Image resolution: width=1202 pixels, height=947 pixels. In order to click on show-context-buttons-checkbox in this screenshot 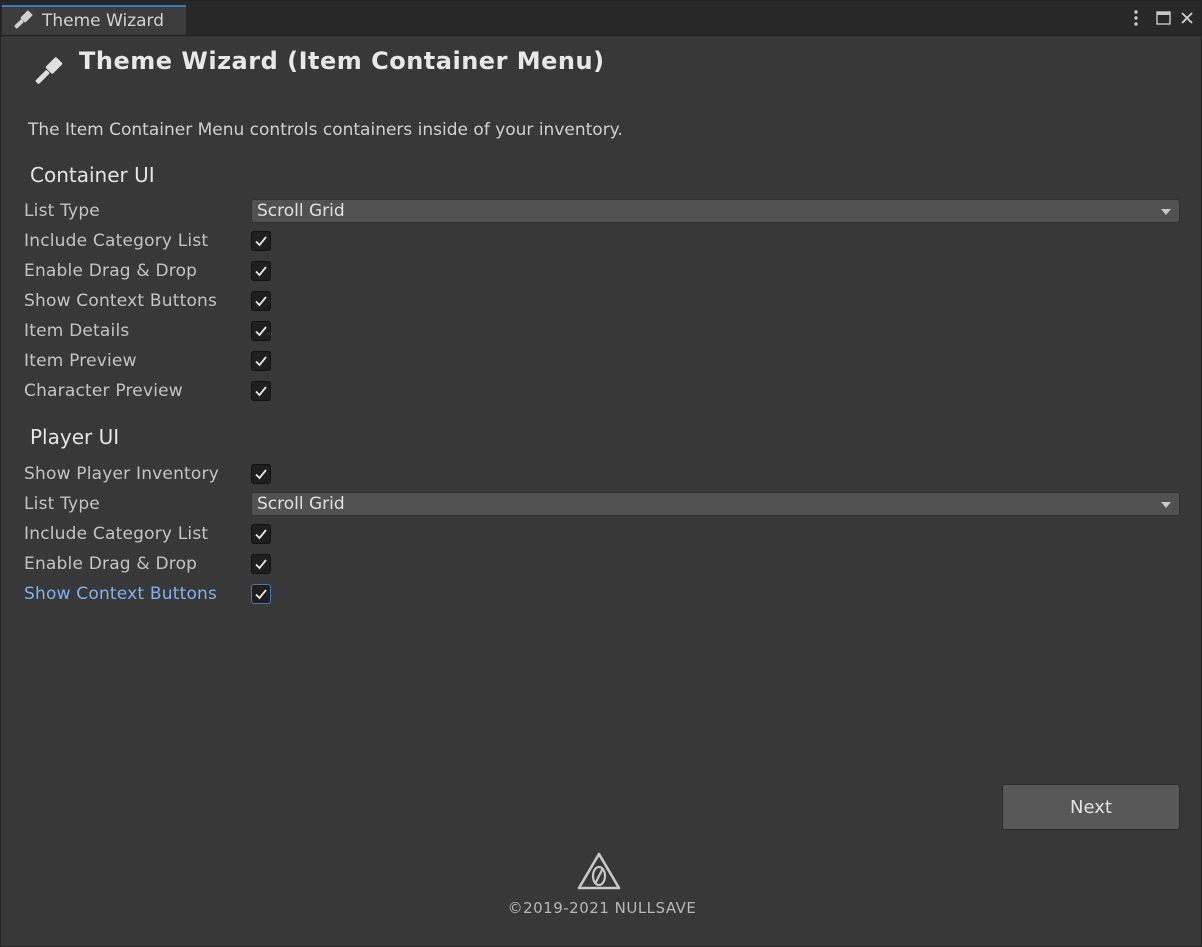, I will do `click(261, 301)`.